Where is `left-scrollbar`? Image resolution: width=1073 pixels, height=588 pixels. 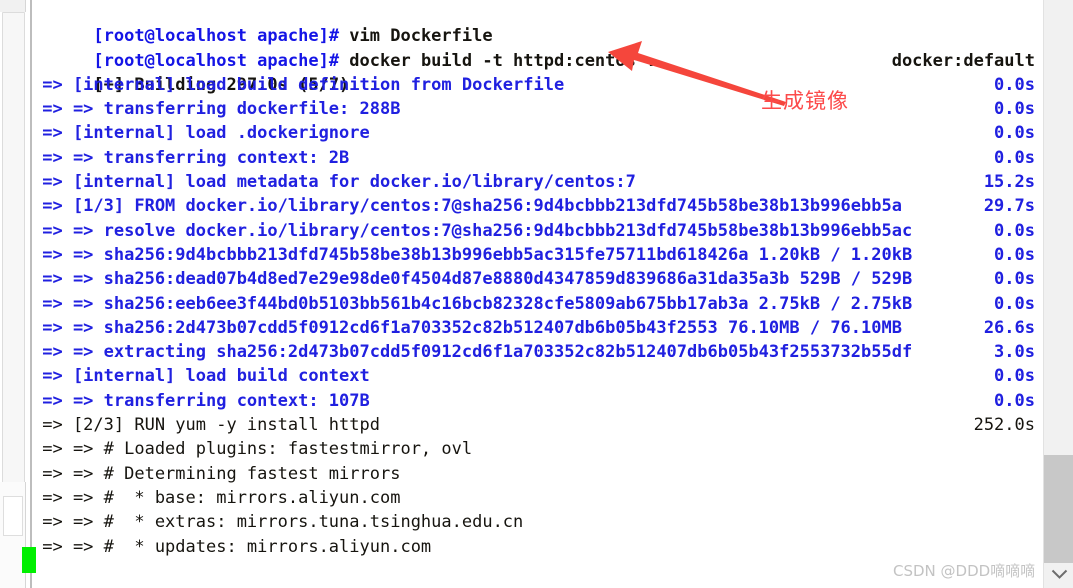 left-scrollbar is located at coordinates (15, 294).